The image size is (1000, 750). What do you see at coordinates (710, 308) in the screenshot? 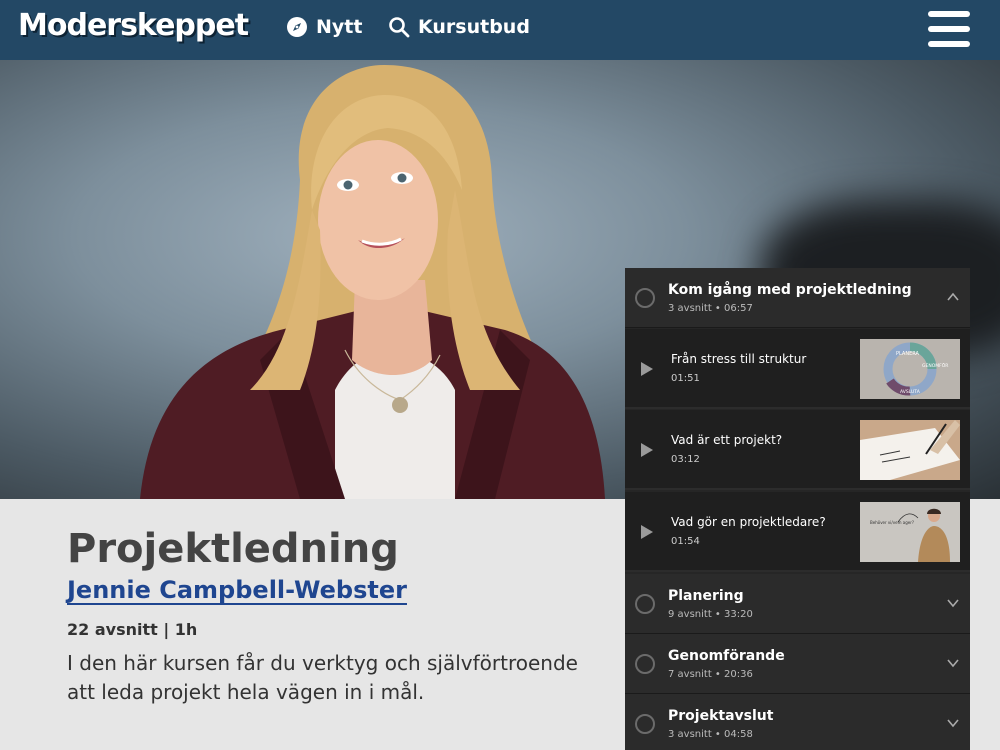
I see `section-subtitle: 3 avsnitt • 06:57` at bounding box center [710, 308].